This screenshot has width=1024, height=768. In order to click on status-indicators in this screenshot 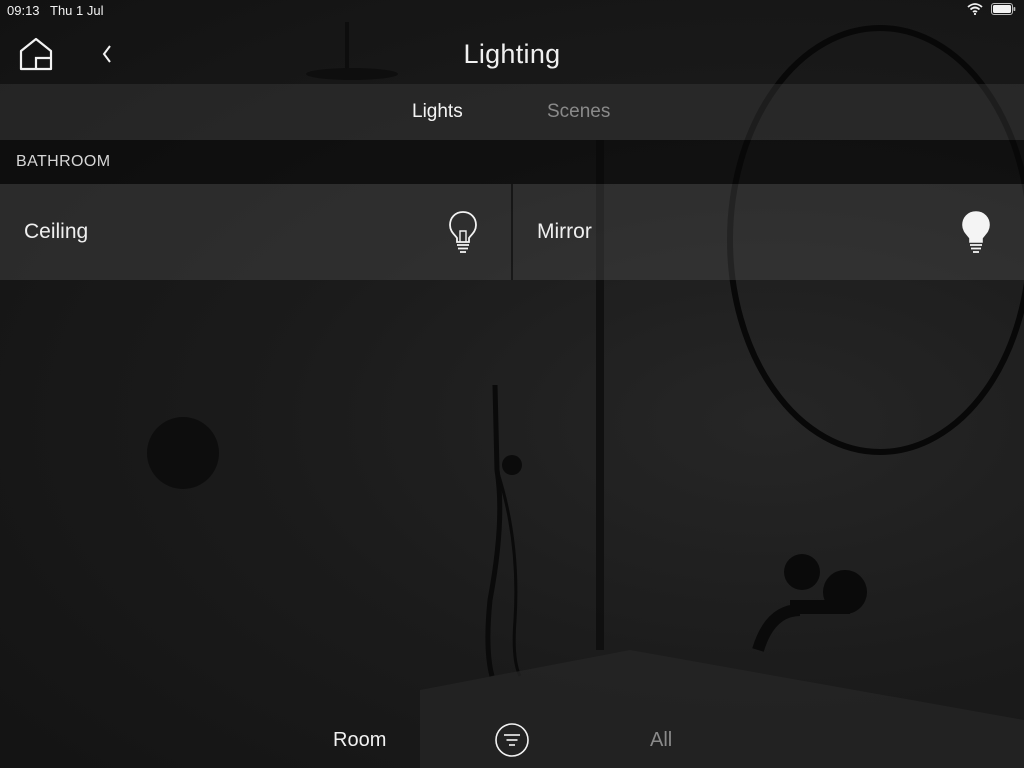, I will do `click(991, 9)`.